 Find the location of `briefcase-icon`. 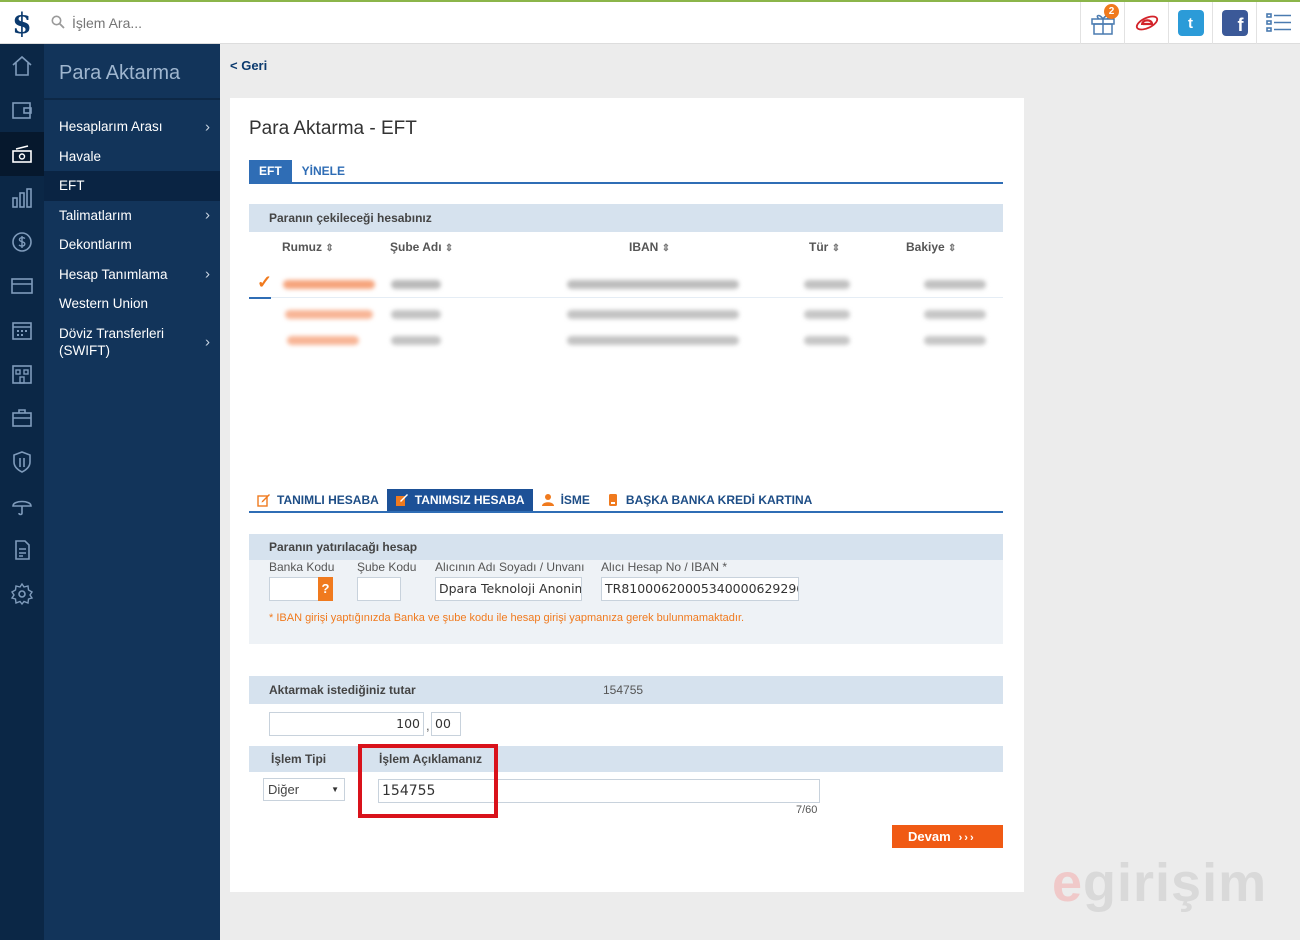

briefcase-icon is located at coordinates (22, 418).